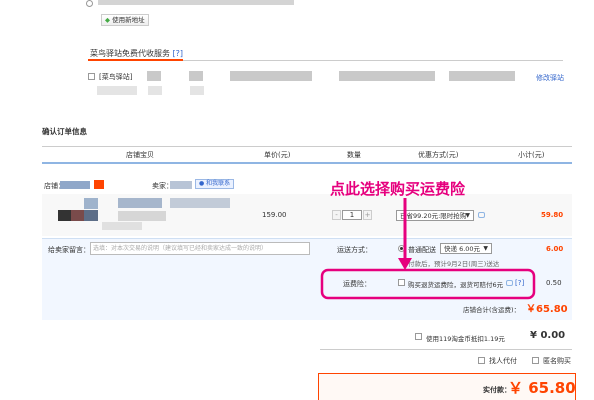  What do you see at coordinates (497, 390) in the screenshot?
I see `paid-label: 实付款：` at bounding box center [497, 390].